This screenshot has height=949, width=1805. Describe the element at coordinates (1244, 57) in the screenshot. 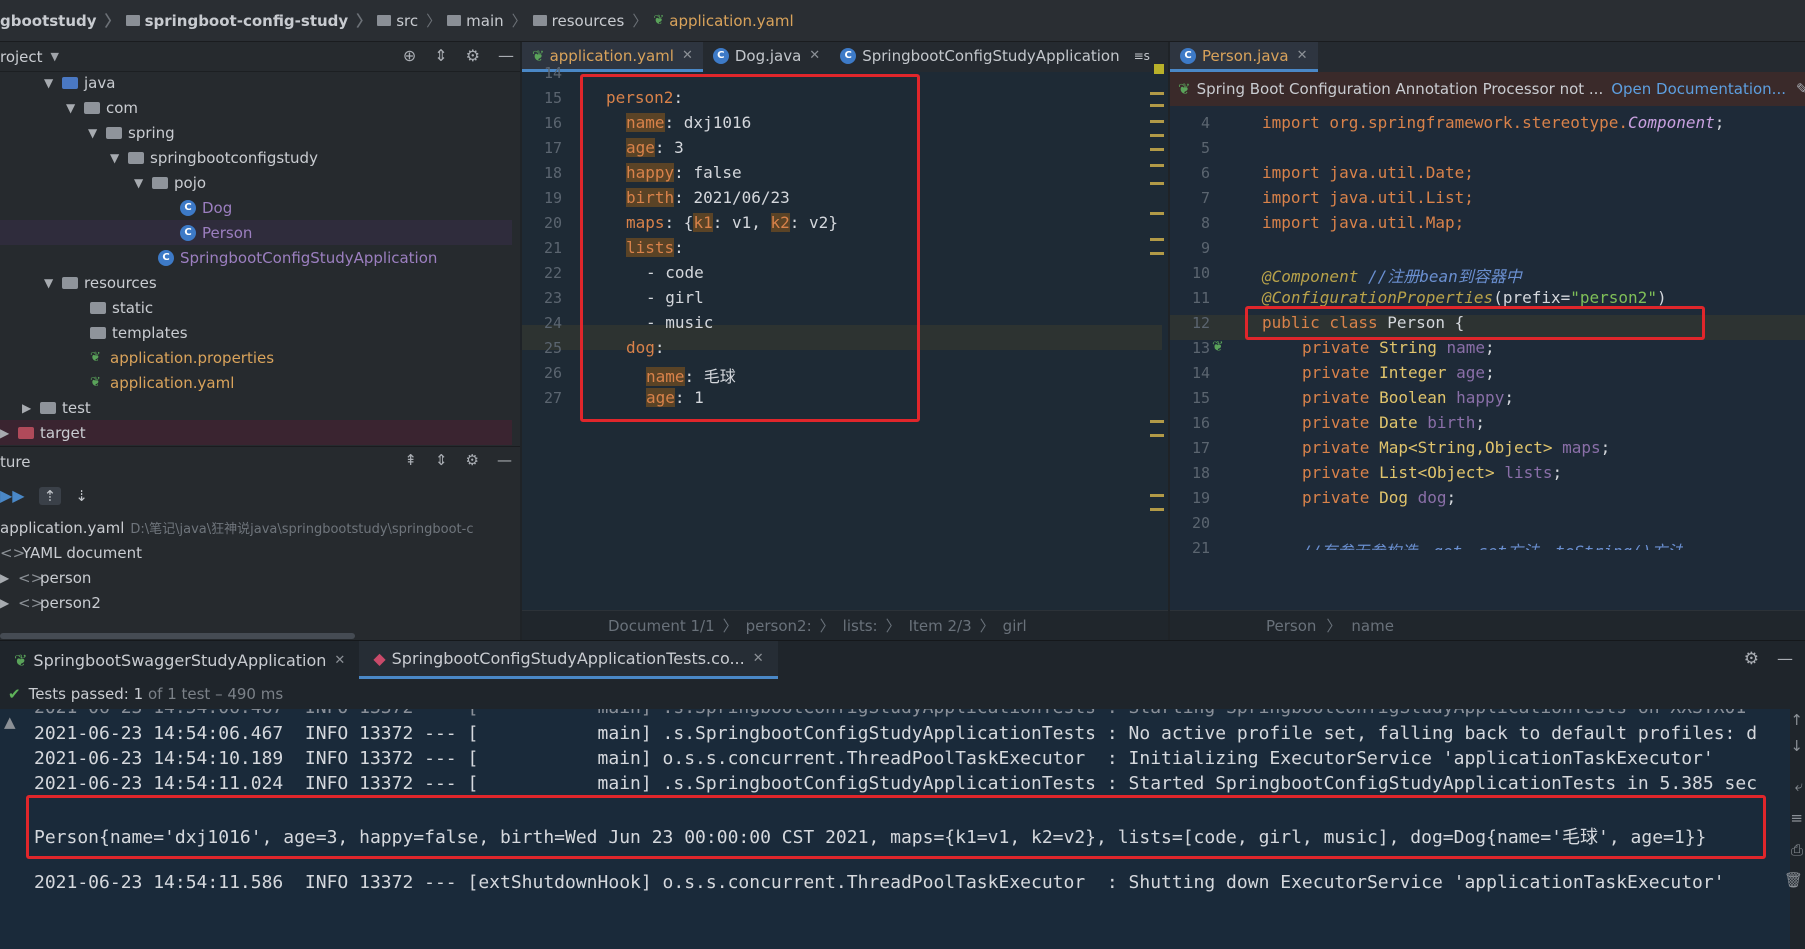

I see `tab-person-java: C Person.java ✕` at that location.